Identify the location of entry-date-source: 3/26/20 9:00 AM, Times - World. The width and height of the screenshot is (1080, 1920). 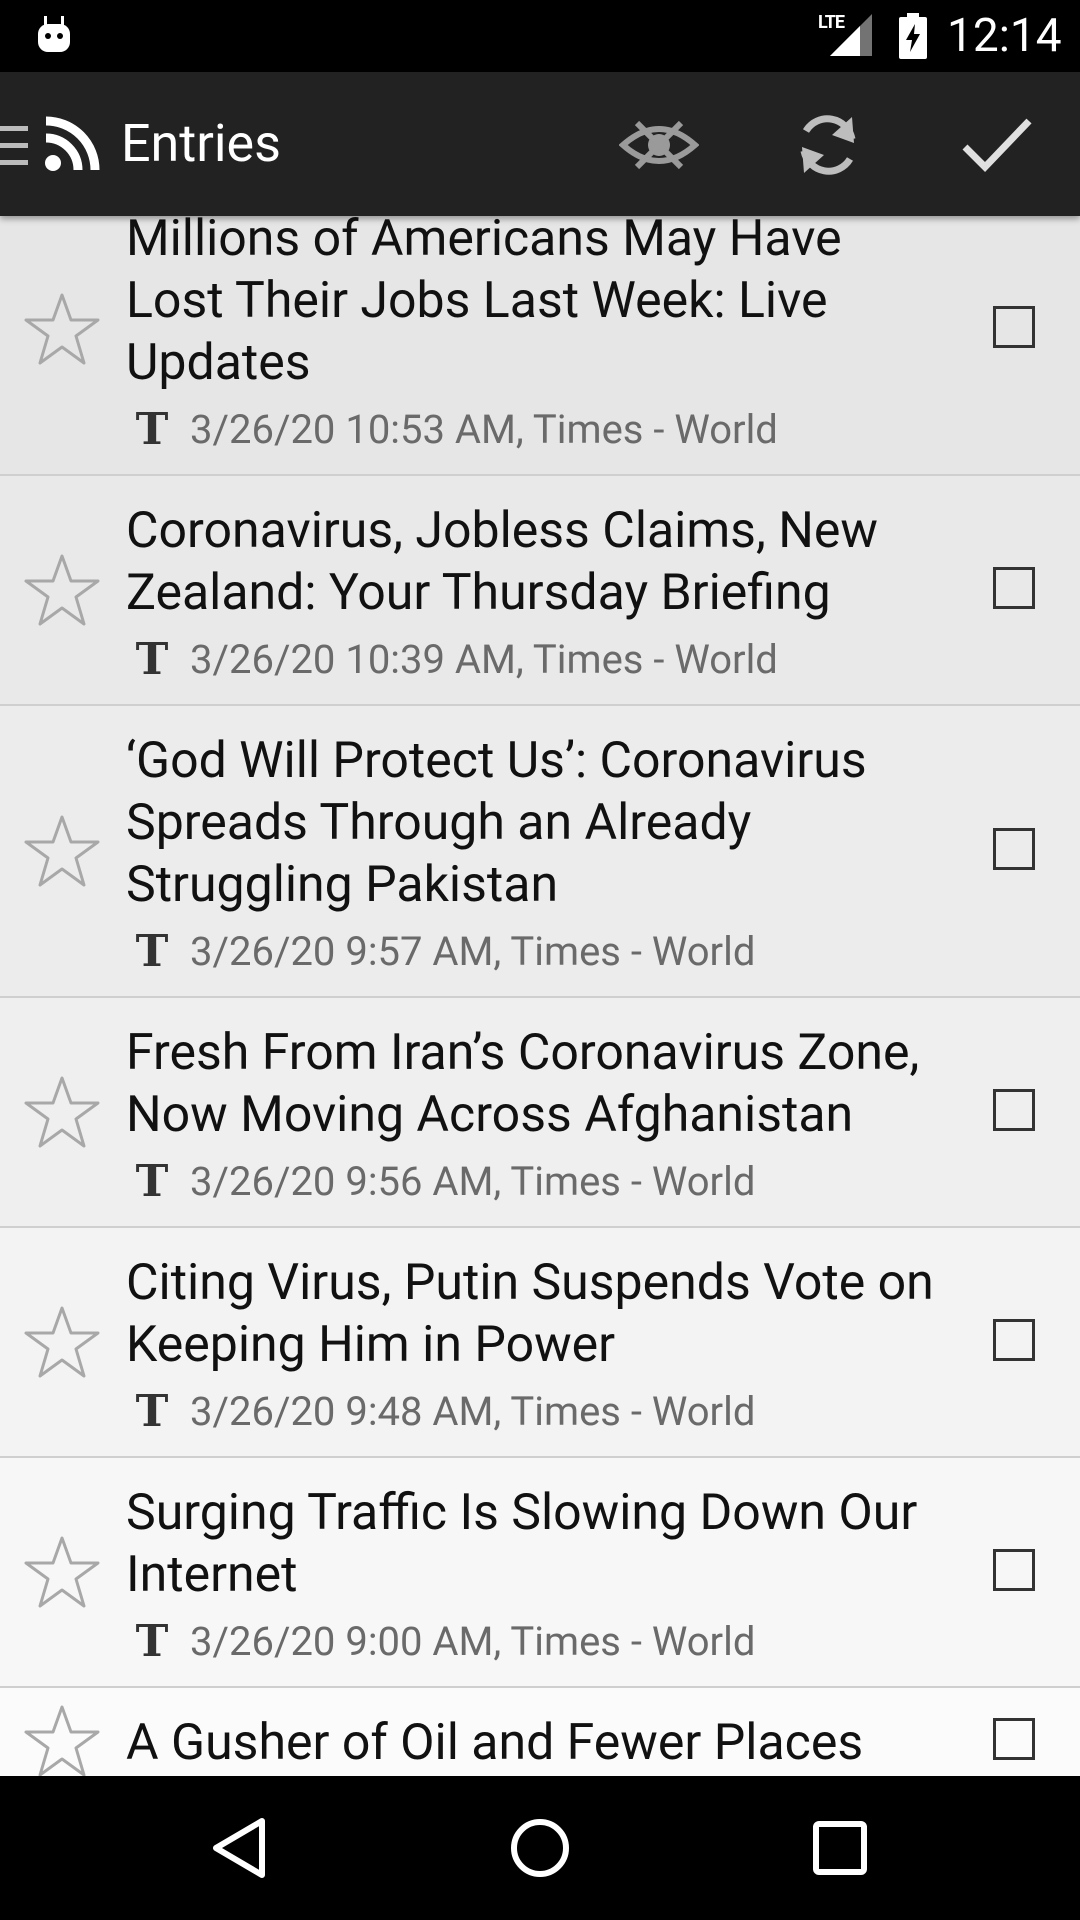
(473, 1641).